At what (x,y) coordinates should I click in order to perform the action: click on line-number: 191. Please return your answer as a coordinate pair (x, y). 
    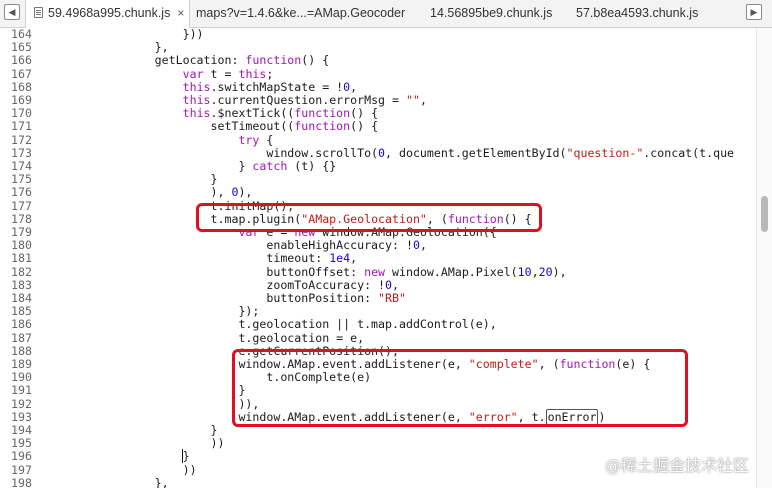
    Looking at the image, I should click on (19, 390).